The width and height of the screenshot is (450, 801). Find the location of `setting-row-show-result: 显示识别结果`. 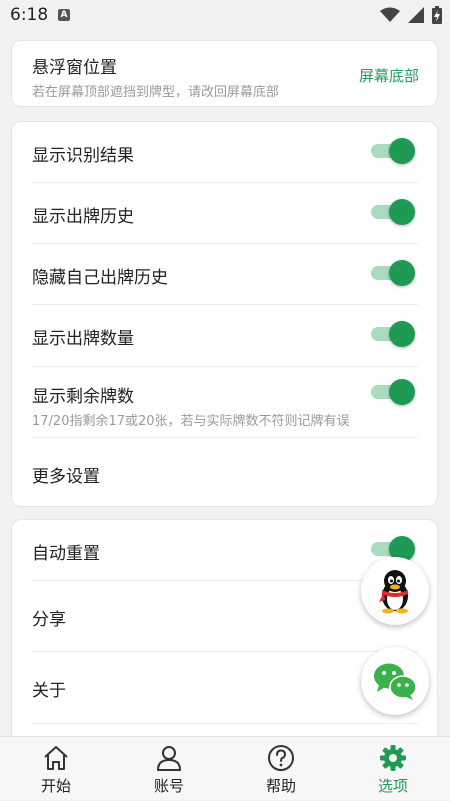

setting-row-show-result: 显示识别结果 is located at coordinates (224, 152).